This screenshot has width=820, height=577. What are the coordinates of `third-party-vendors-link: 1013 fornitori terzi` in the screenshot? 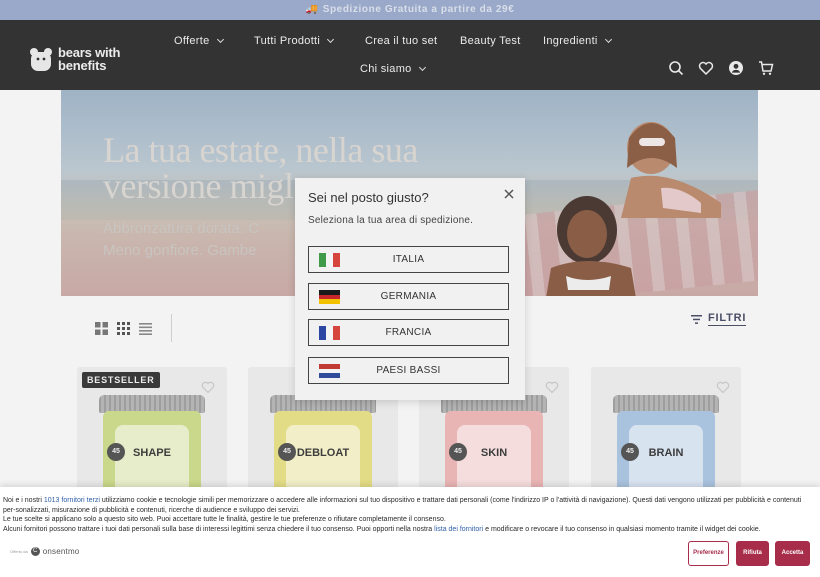 It's located at (72, 500).